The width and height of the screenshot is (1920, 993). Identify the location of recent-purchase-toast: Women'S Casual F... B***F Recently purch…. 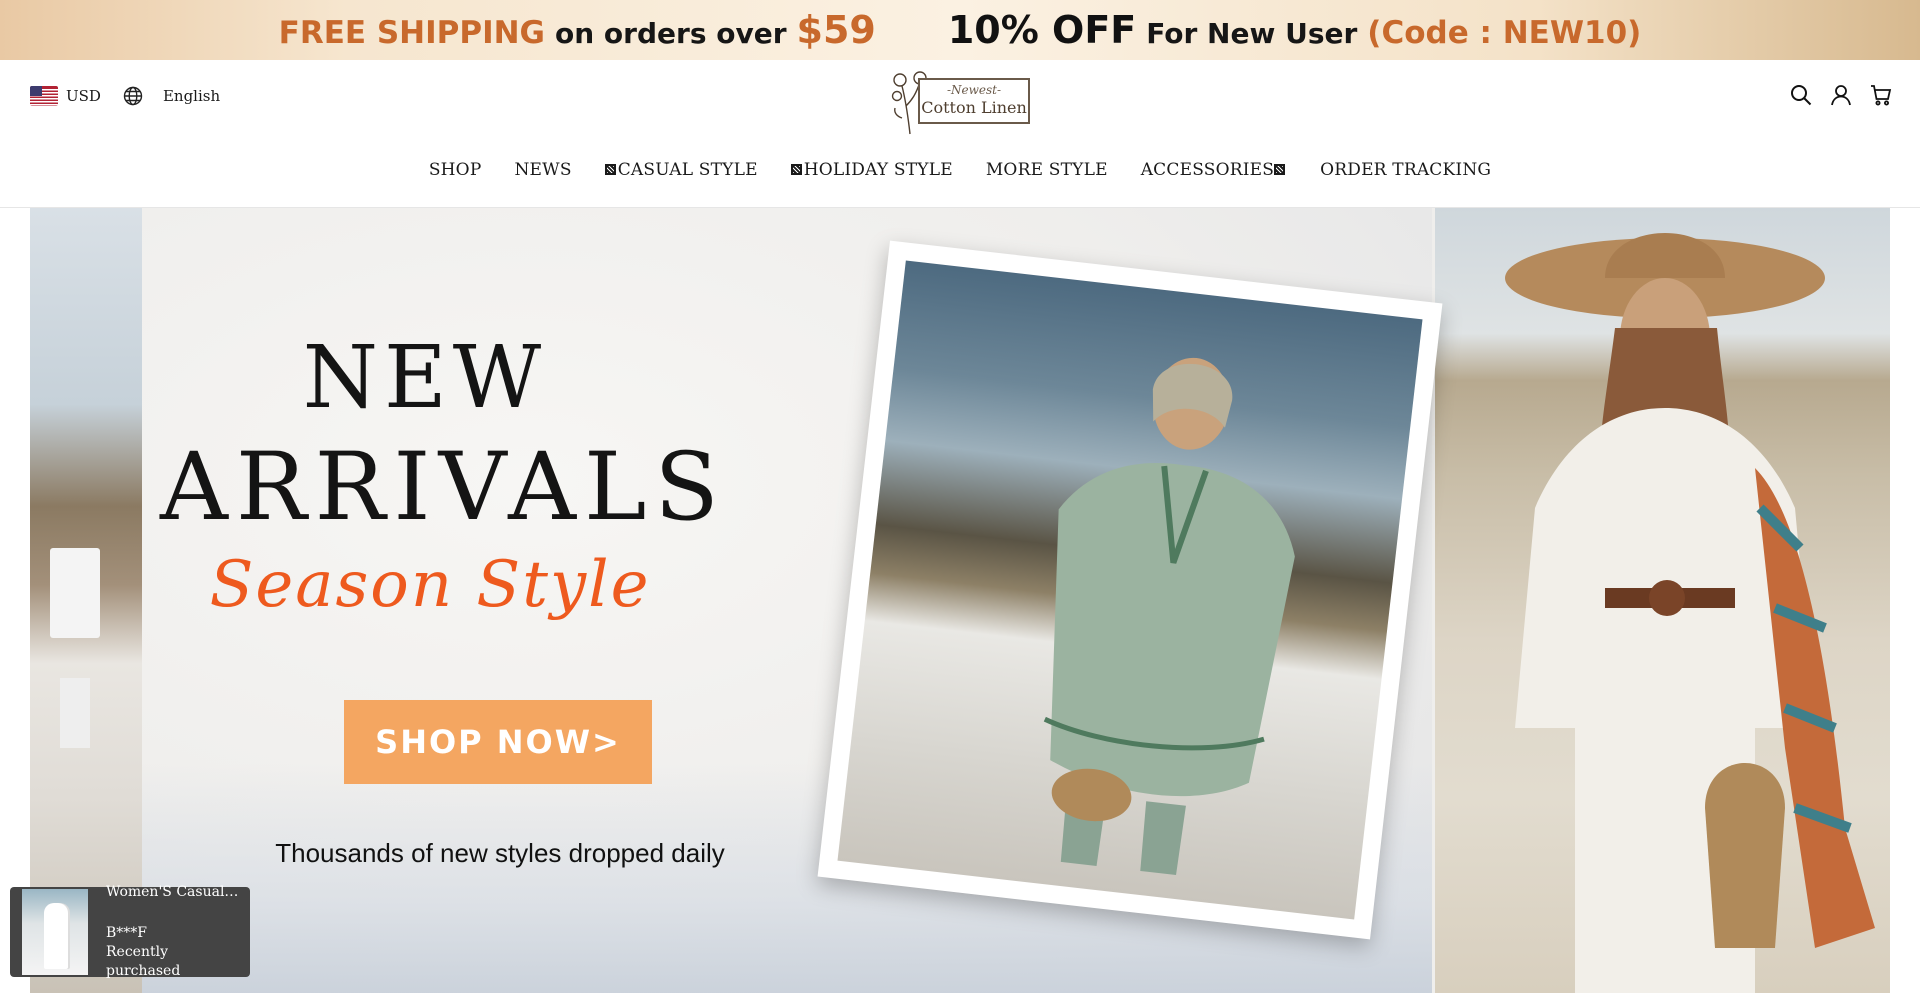
(130, 931).